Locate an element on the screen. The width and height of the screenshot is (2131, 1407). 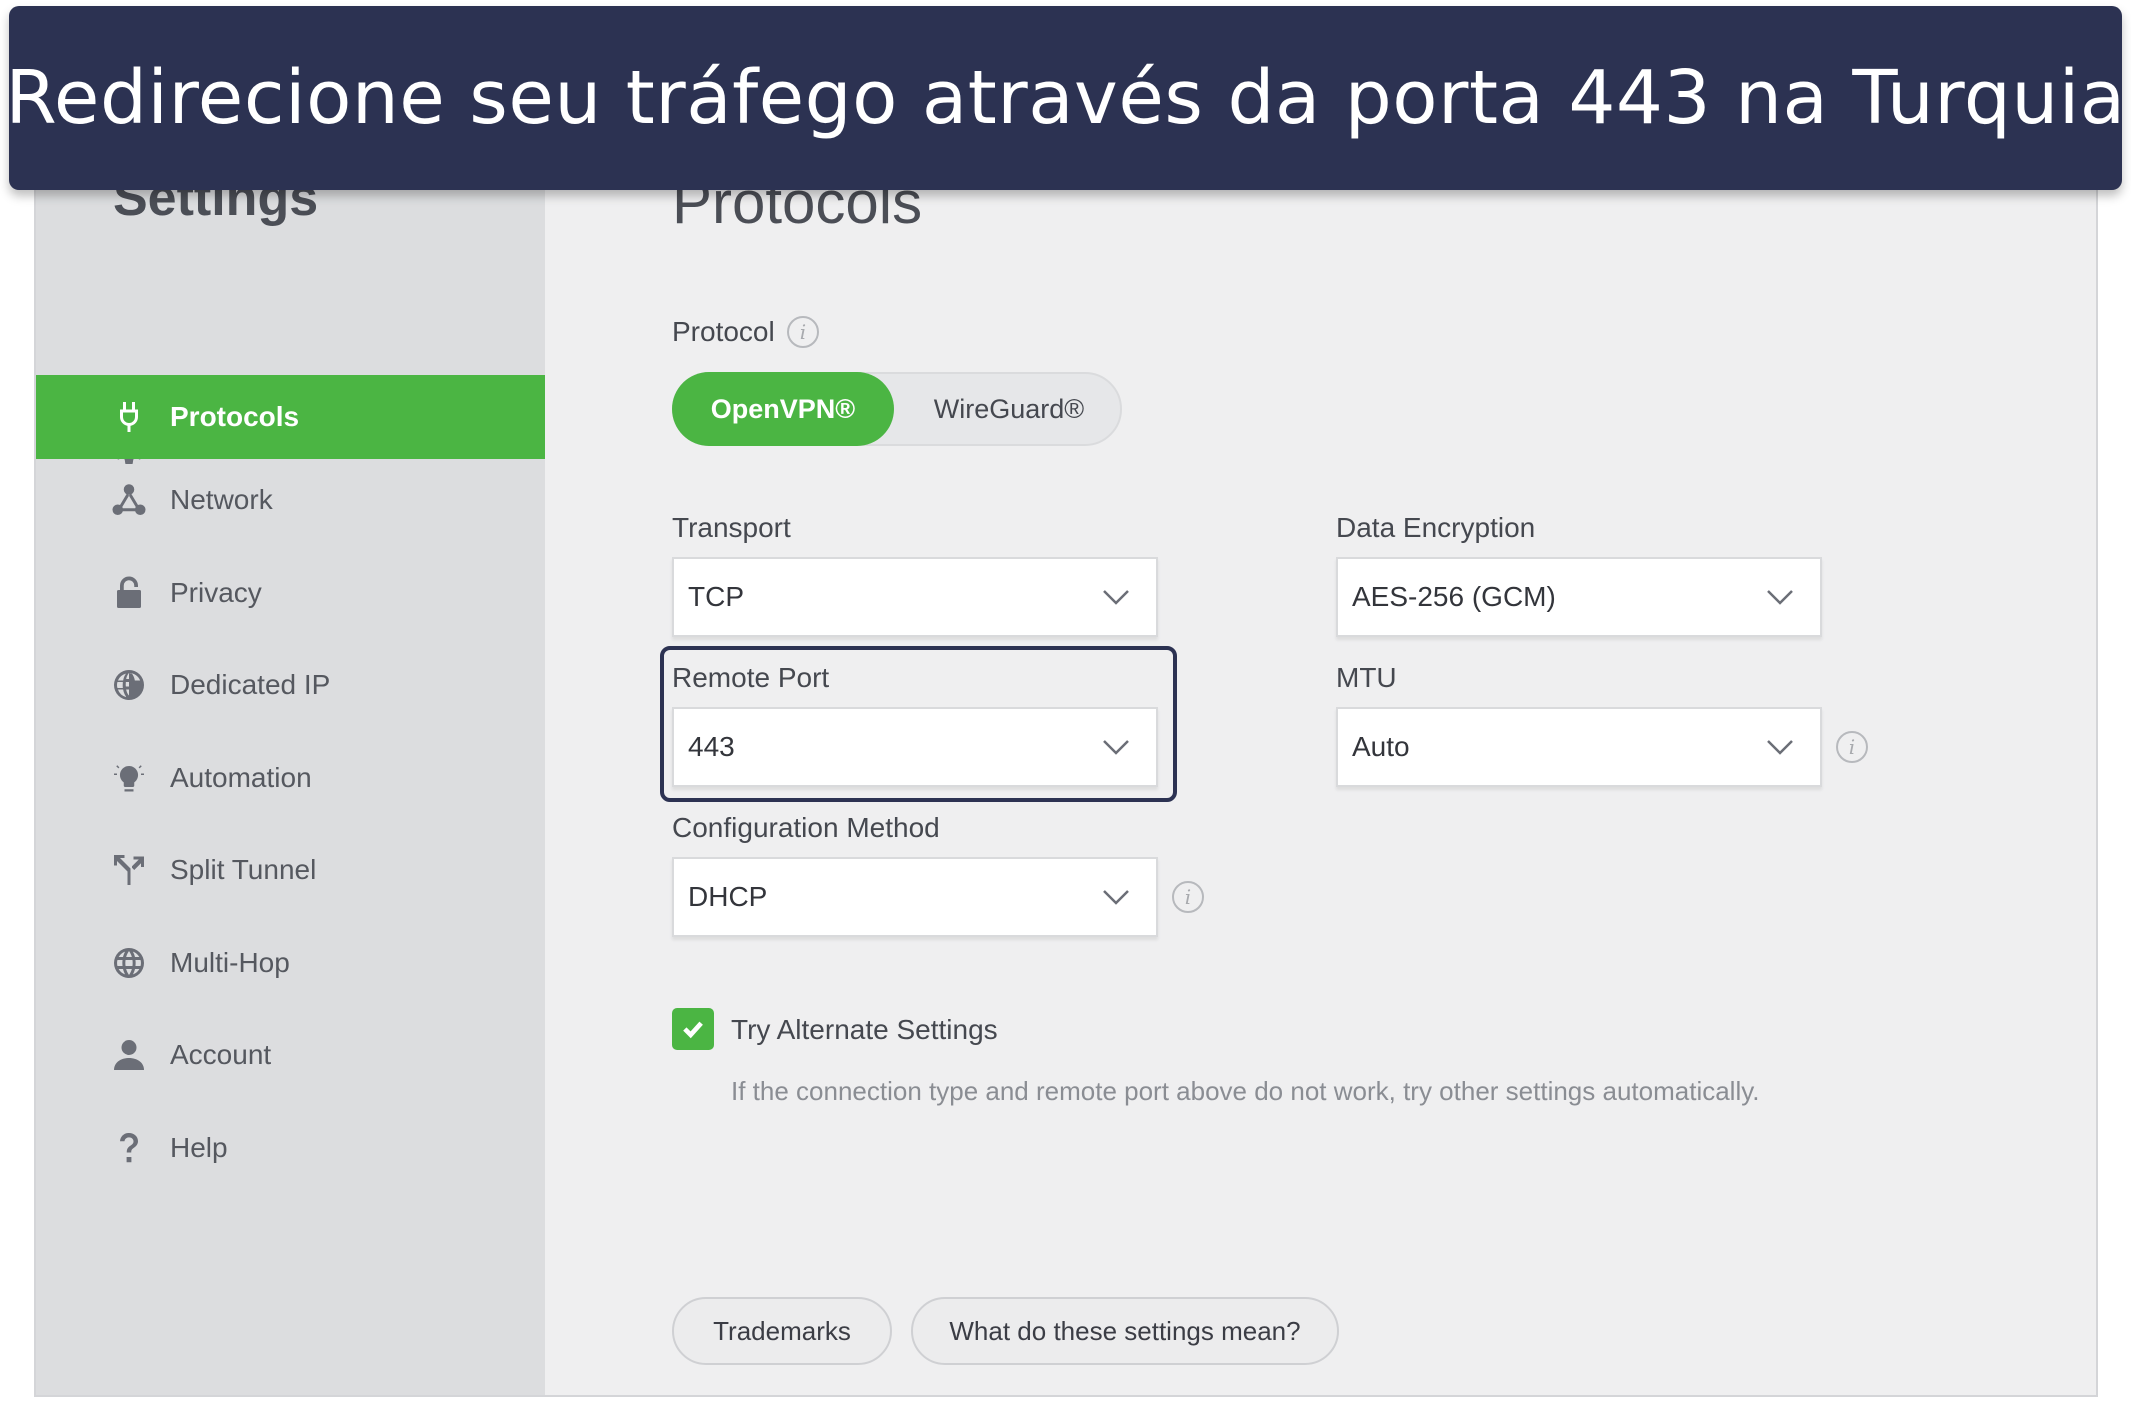
try-alternate-checkbox is located at coordinates (693, 1029).